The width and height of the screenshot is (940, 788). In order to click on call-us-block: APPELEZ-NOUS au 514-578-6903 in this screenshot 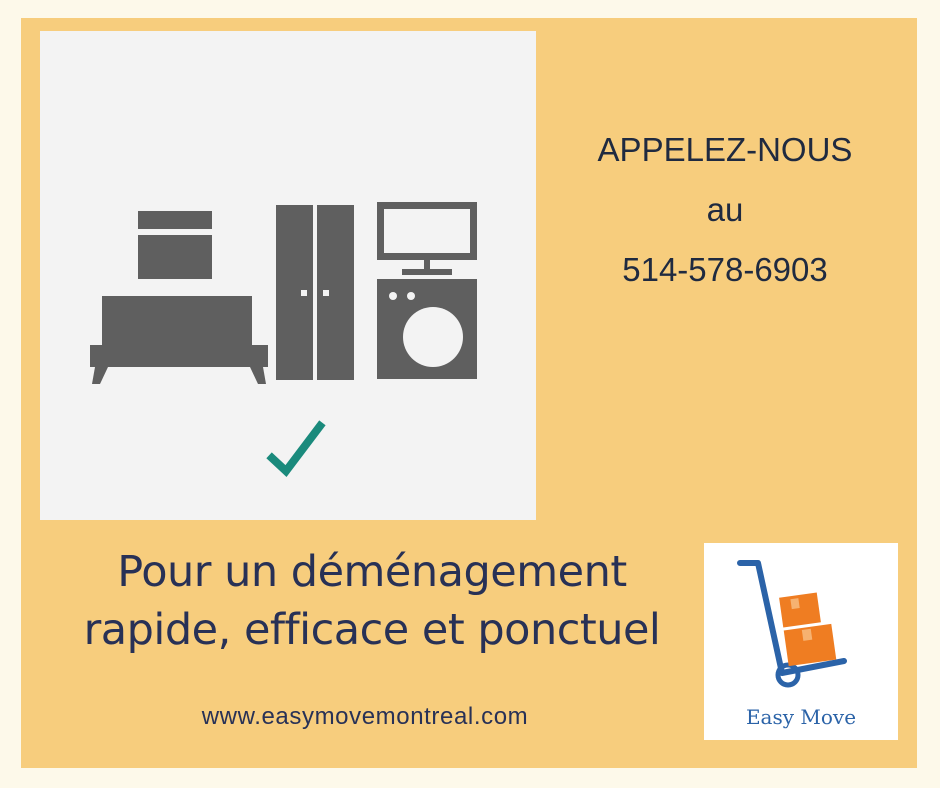, I will do `click(725, 210)`.